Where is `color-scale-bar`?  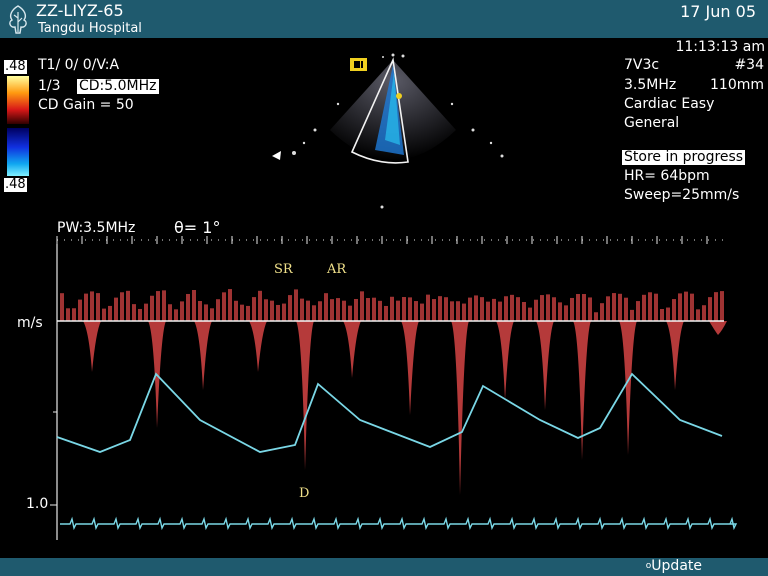
color-scale-bar is located at coordinates (18, 126).